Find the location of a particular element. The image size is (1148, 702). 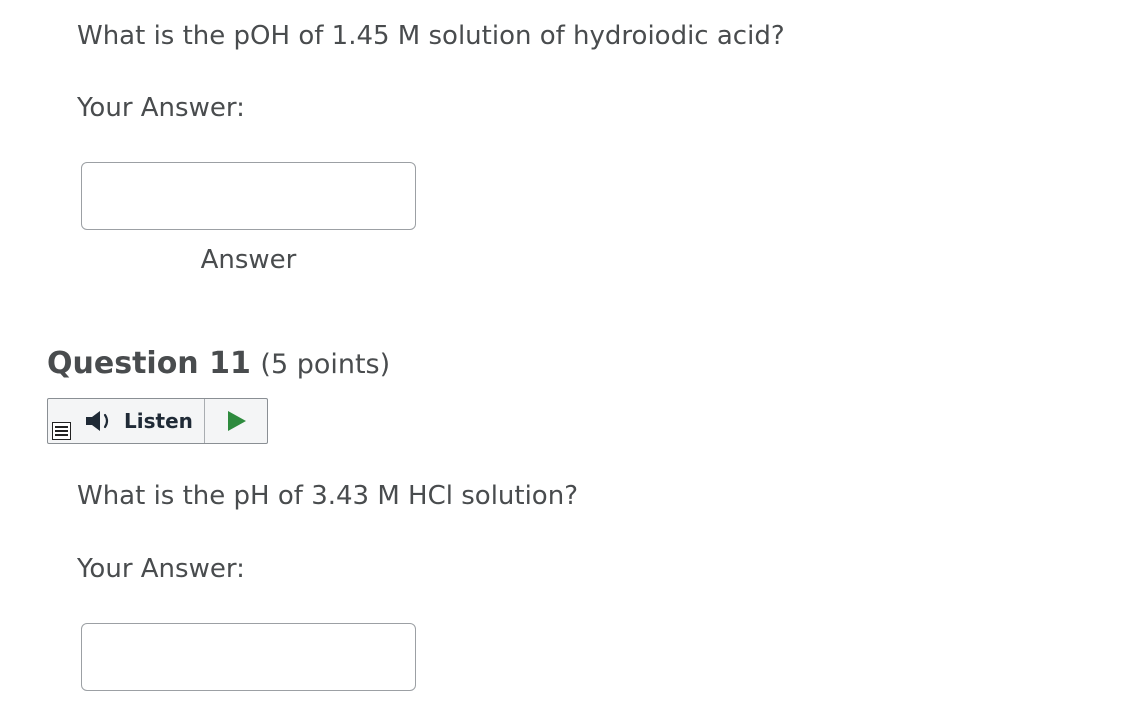

question-10-answer-input is located at coordinates (248, 196).